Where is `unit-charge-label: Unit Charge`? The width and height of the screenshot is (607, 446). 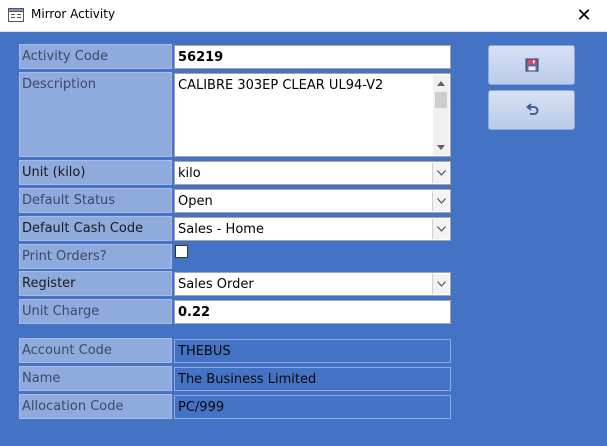 unit-charge-label: Unit Charge is located at coordinates (95, 311).